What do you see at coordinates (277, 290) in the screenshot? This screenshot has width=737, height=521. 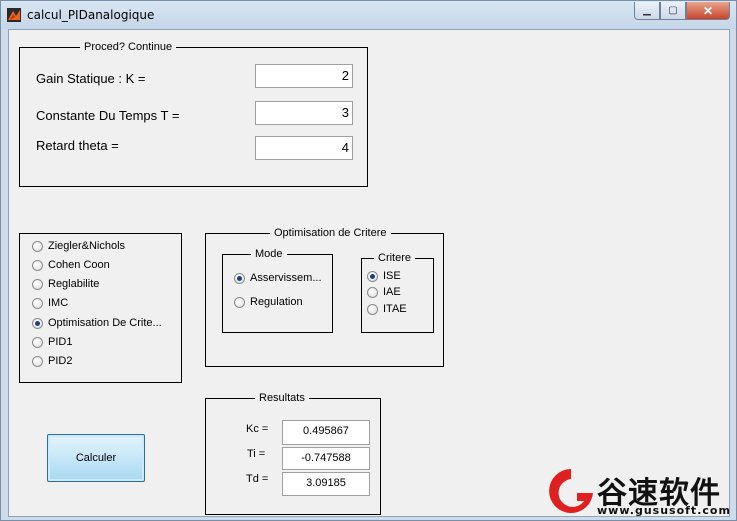 I see `mode-panel: Mode Asservissem... Regulation` at bounding box center [277, 290].